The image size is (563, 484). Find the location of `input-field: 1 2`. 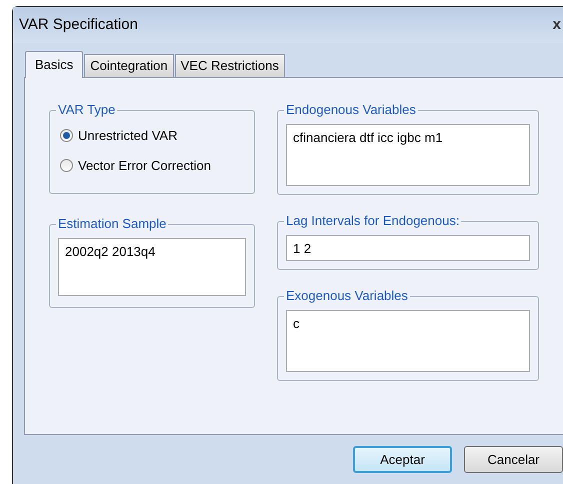

input-field: 1 2 is located at coordinates (408, 248).